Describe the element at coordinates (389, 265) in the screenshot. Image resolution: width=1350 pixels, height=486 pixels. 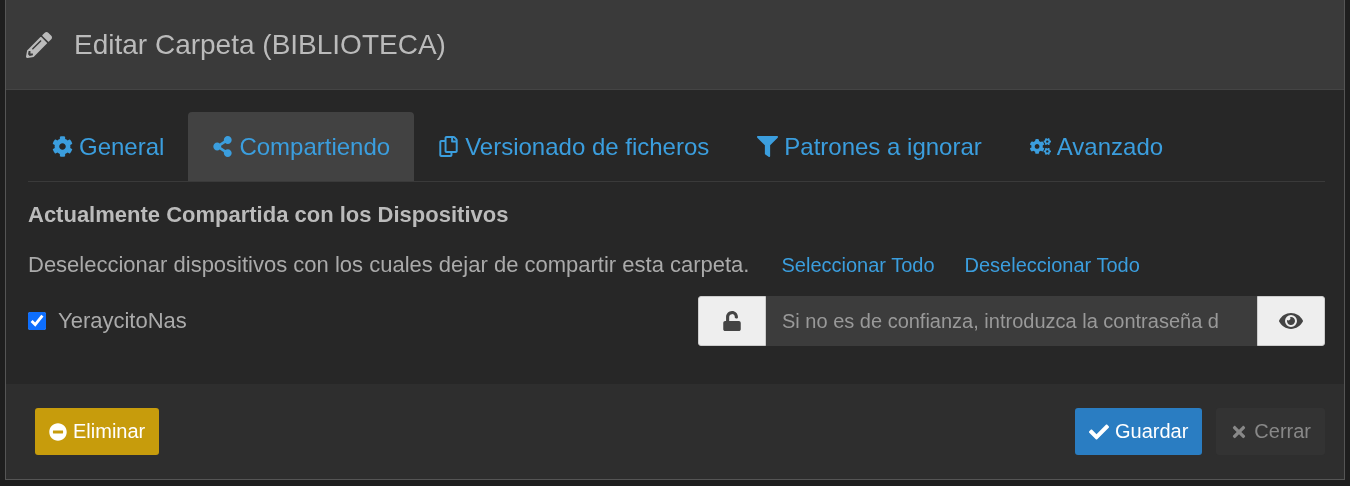
I see `description-text: Deseleccionar dispositivos con los cuales dejar de compartir esta carpeta.` at that location.